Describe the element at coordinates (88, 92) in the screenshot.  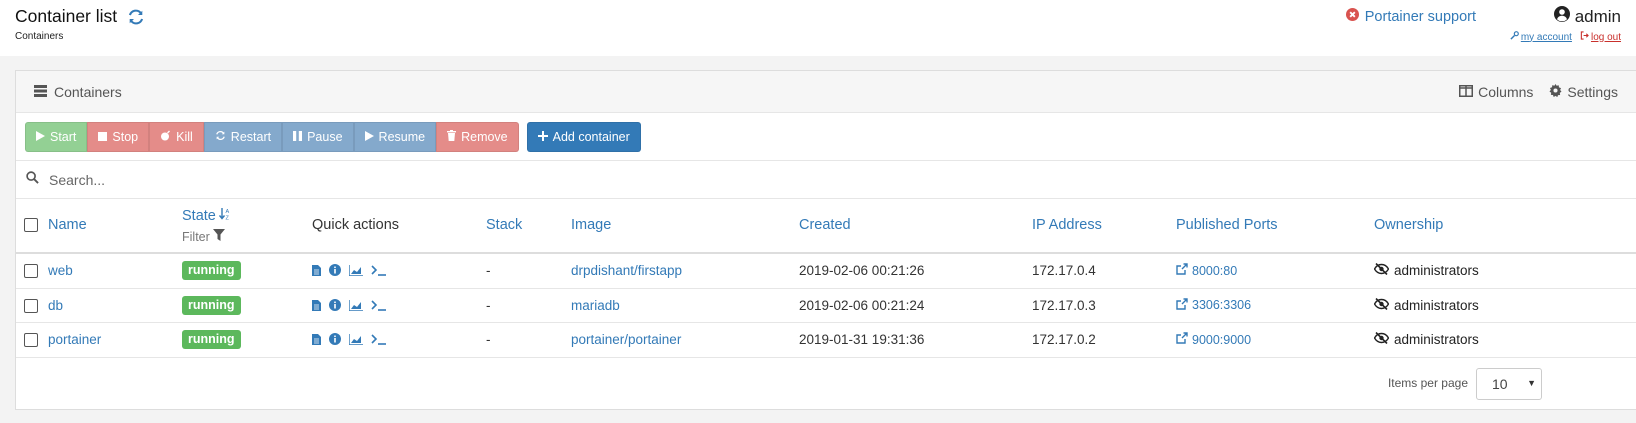
I see `widget-title-text: Containers` at that location.